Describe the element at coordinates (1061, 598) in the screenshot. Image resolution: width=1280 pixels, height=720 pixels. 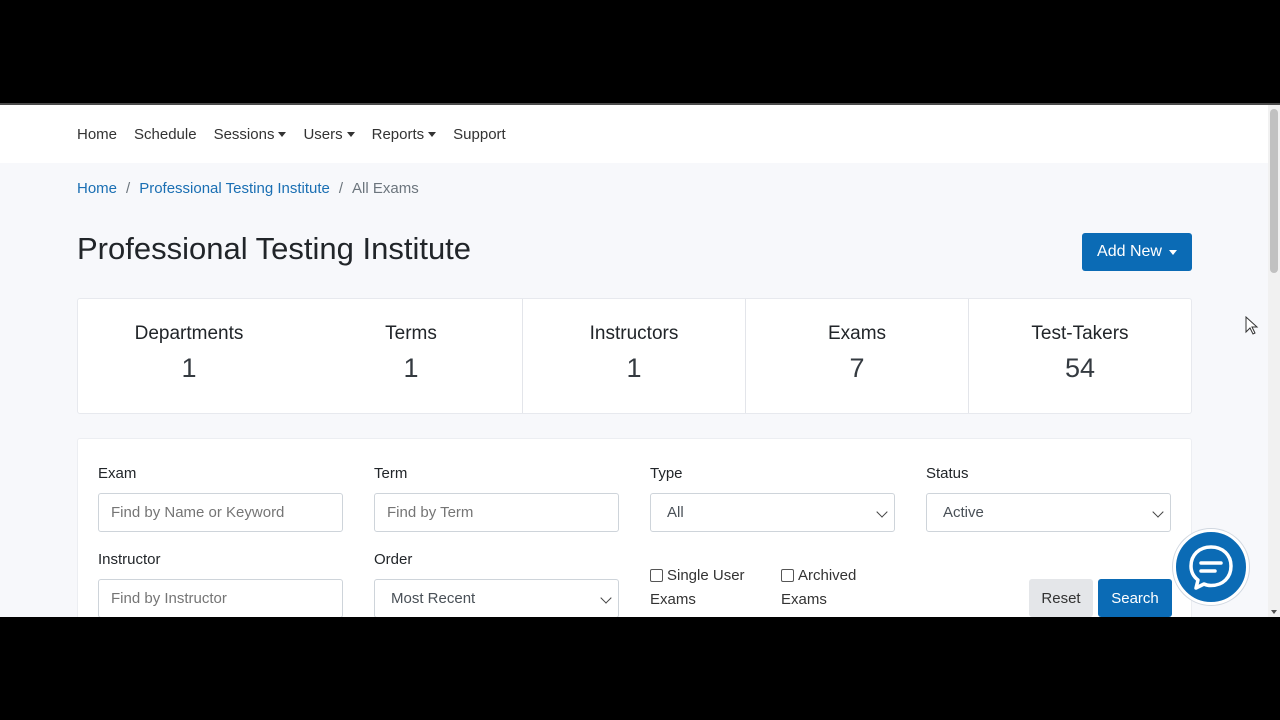
I see `reset-button: Reset` at that location.